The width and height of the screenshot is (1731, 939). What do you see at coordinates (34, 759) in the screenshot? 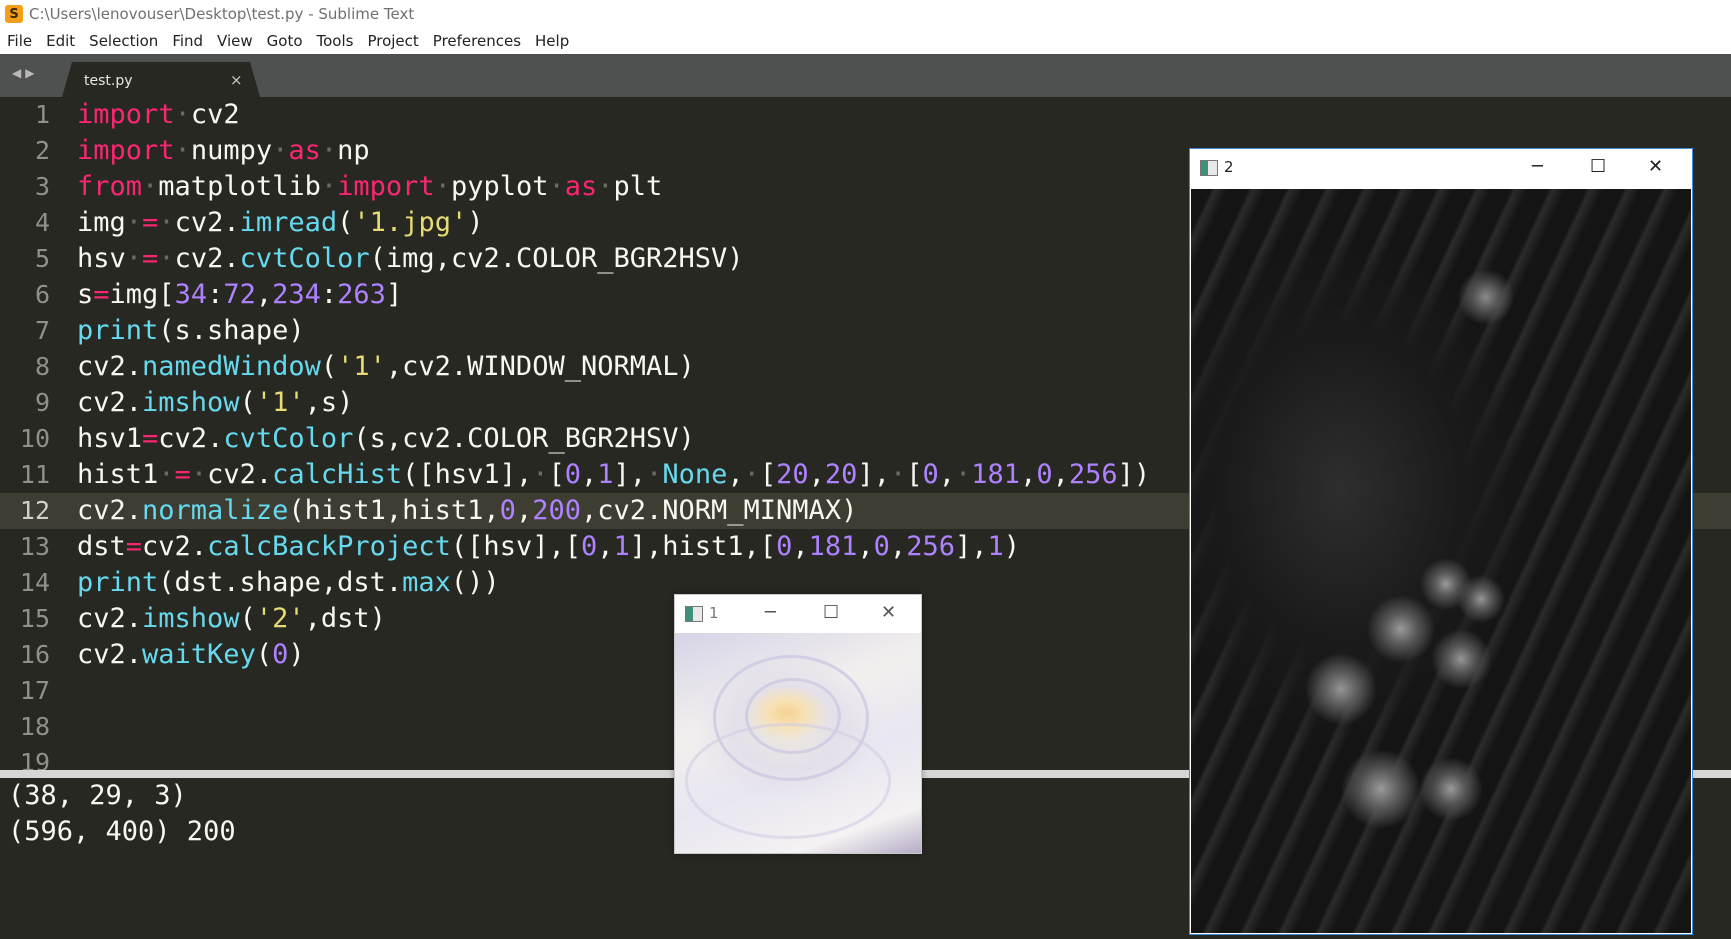
I see `line-number: 19` at bounding box center [34, 759].